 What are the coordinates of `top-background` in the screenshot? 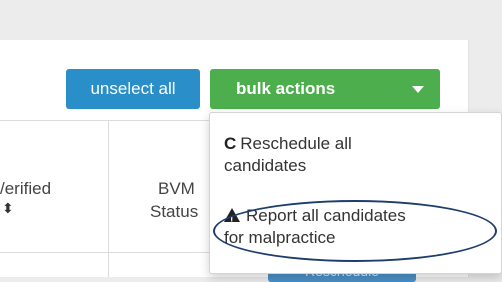 It's located at (251, 20).